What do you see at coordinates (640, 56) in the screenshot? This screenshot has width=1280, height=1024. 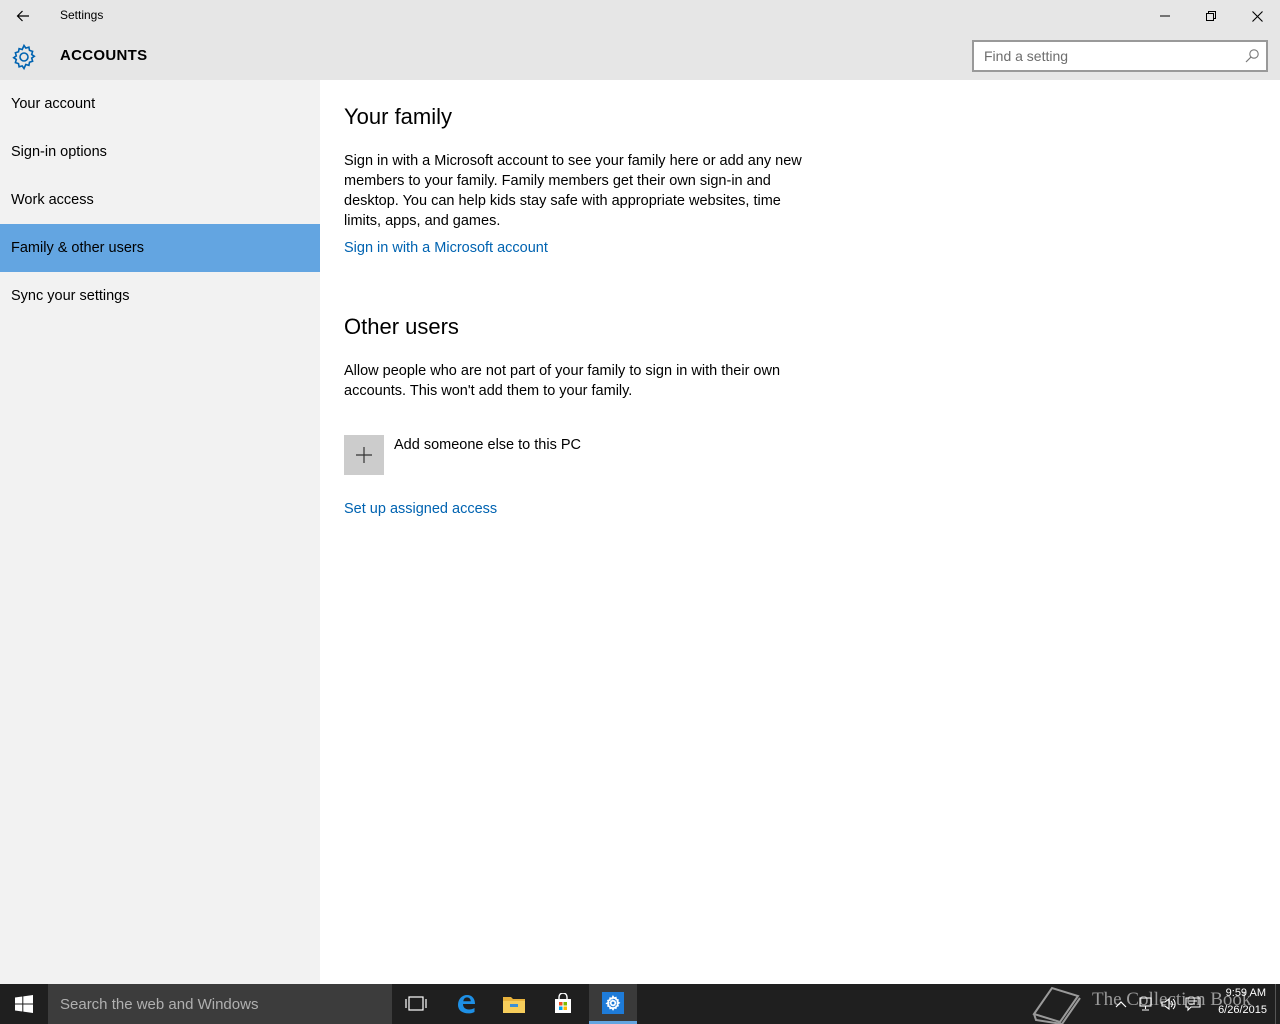 I see `page-header: ACCOUNTS` at bounding box center [640, 56].